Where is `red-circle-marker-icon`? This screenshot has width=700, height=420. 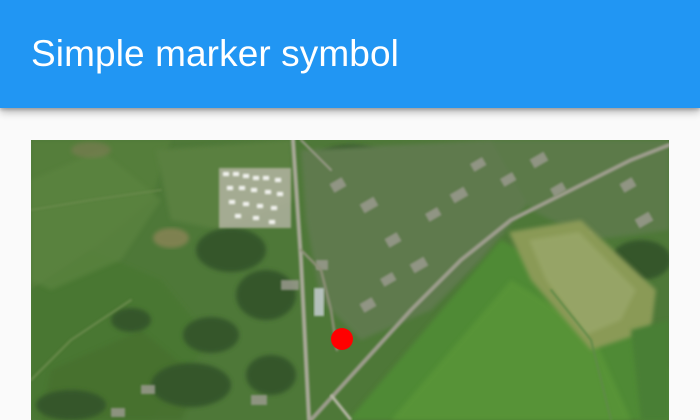
red-circle-marker-icon is located at coordinates (342, 339).